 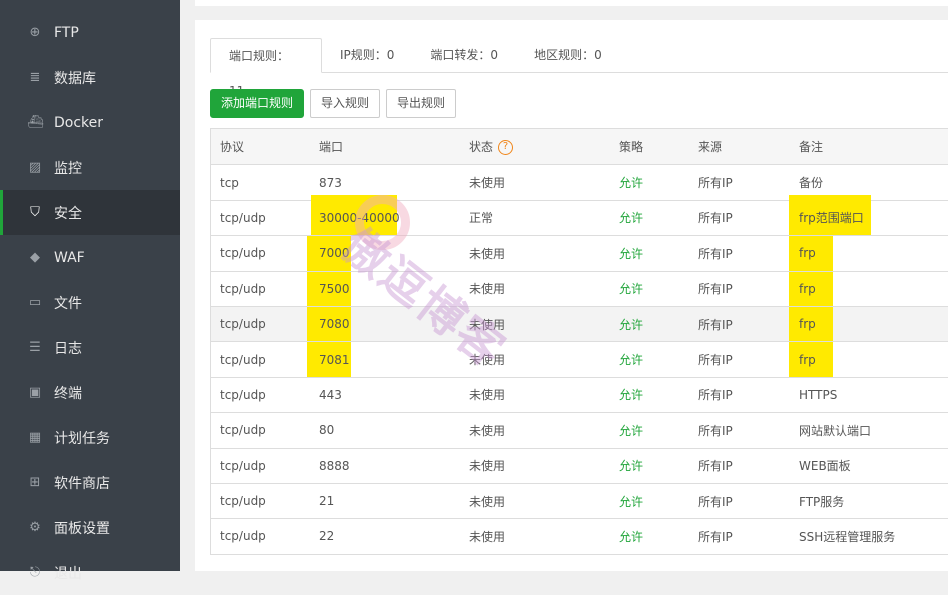 What do you see at coordinates (35, 572) in the screenshot?
I see `logout-icon: ⎋` at bounding box center [35, 572].